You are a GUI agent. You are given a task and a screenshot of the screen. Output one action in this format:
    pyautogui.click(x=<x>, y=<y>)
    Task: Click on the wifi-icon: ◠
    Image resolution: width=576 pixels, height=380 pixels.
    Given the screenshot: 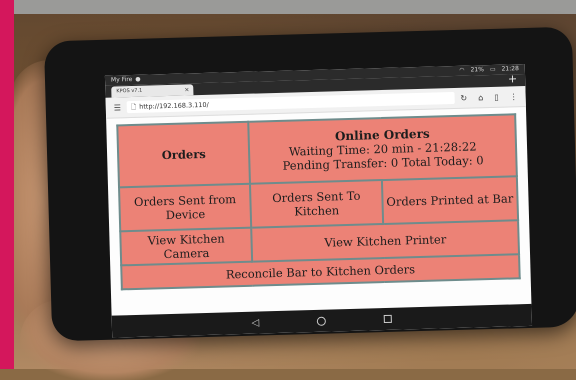 What is the action you would take?
    pyautogui.click(x=462, y=70)
    